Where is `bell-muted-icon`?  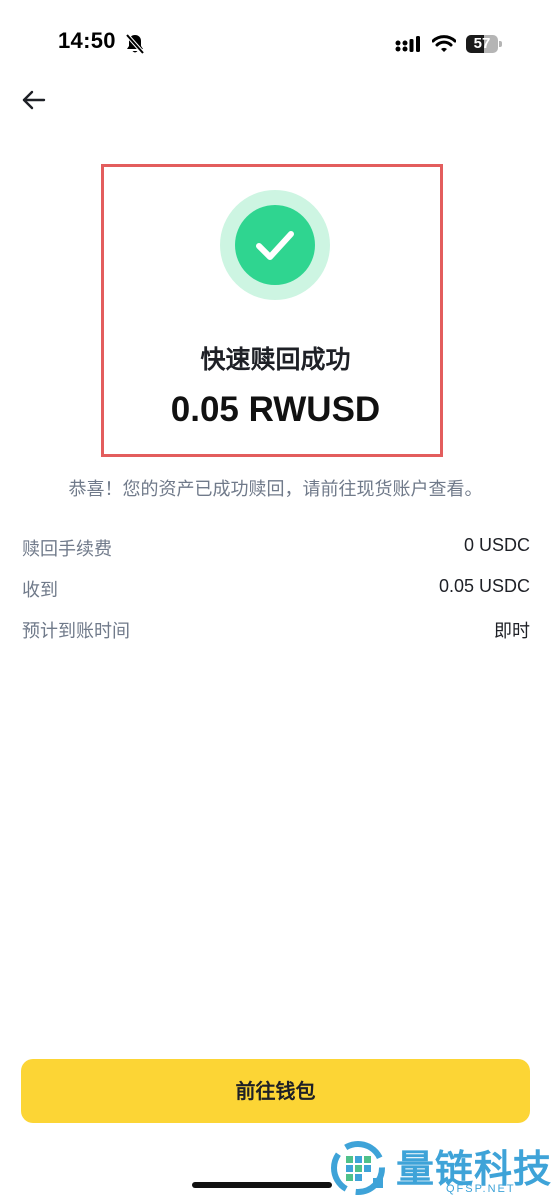 bell-muted-icon is located at coordinates (135, 44).